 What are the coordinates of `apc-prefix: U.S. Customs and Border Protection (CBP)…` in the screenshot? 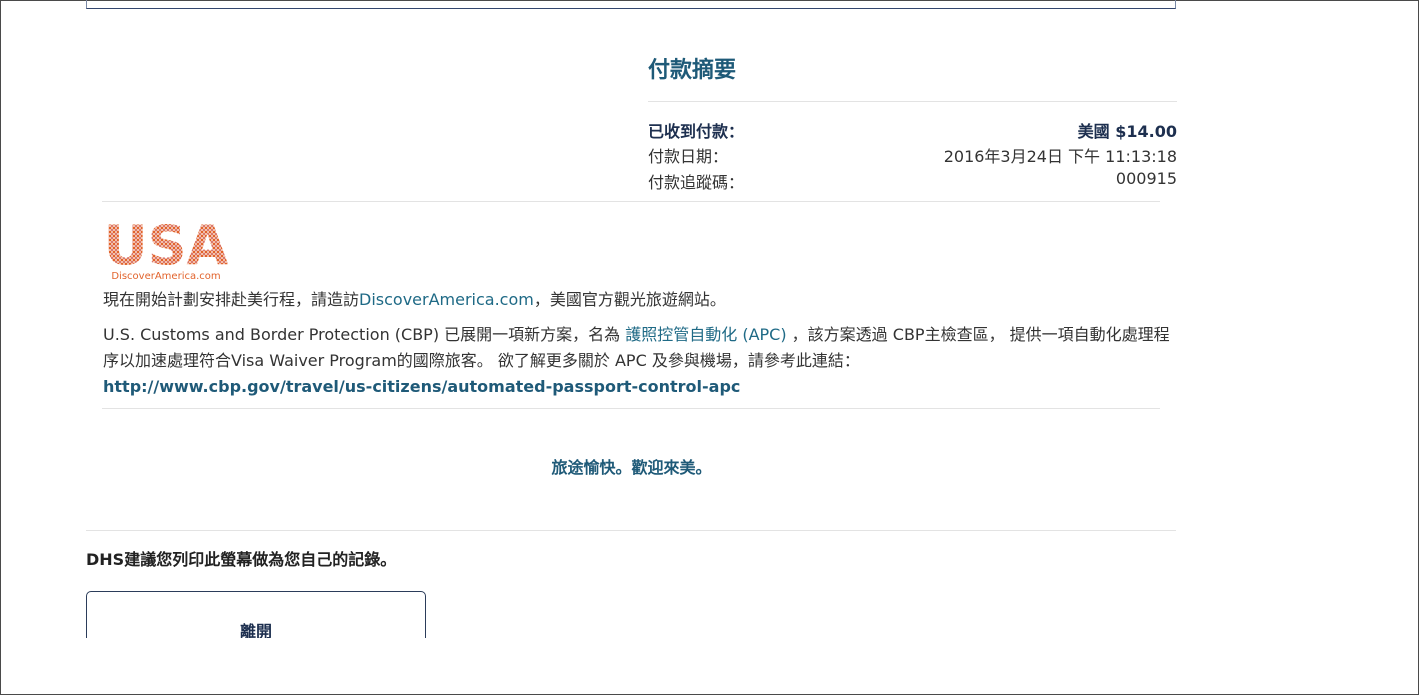 It's located at (364, 334).